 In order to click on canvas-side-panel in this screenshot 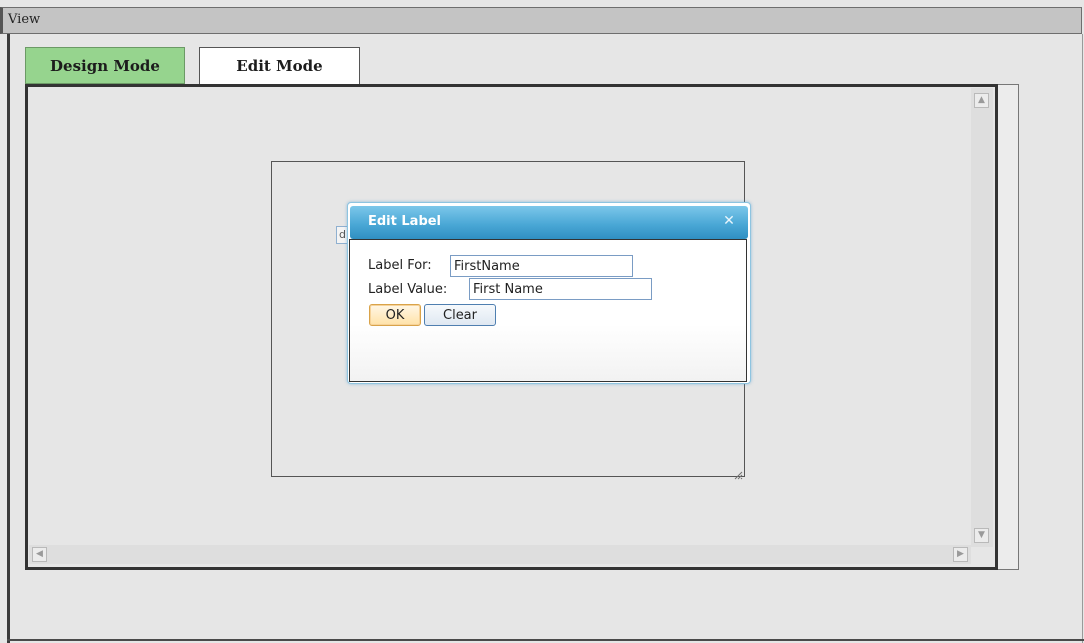, I will do `click(1008, 327)`.